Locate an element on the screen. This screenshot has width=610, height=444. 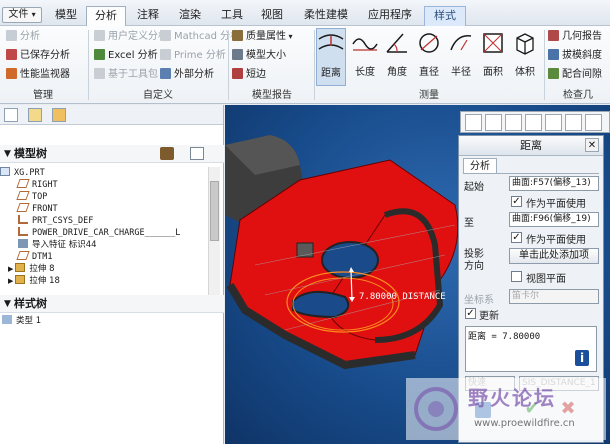
toolkit-based-label: 基于工具包 is located at coordinates (133, 74).